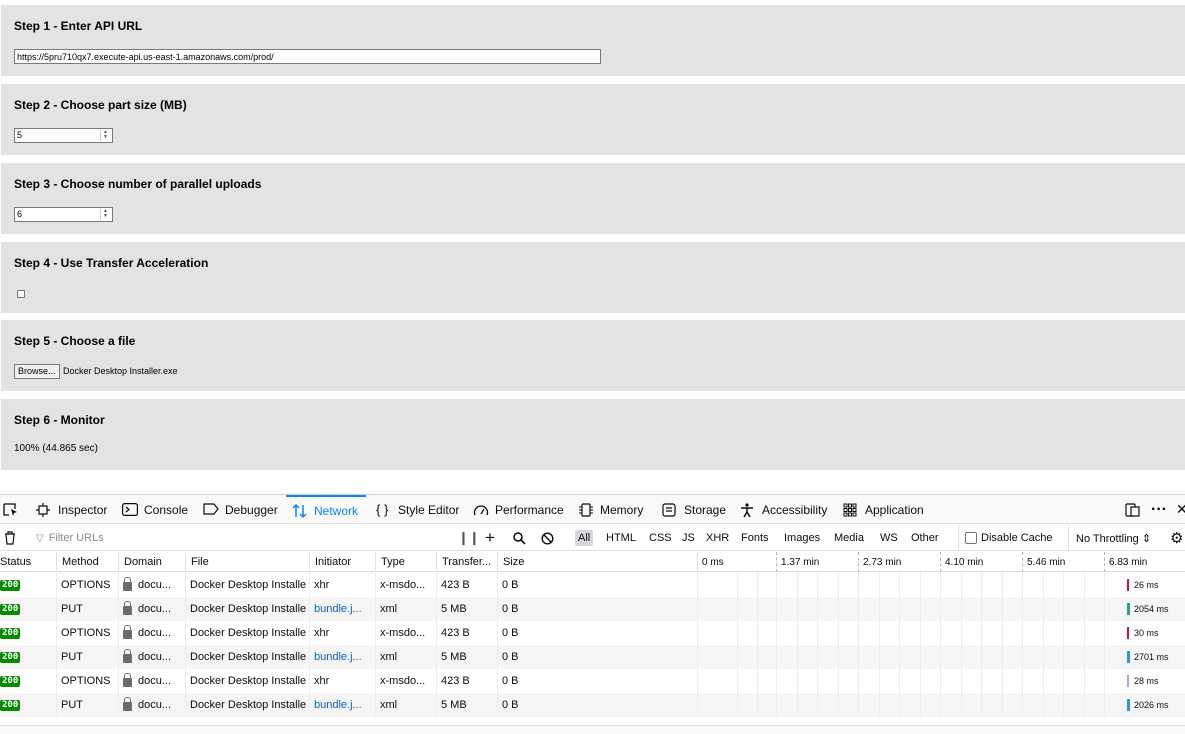  I want to click on console-icon, so click(130, 509).